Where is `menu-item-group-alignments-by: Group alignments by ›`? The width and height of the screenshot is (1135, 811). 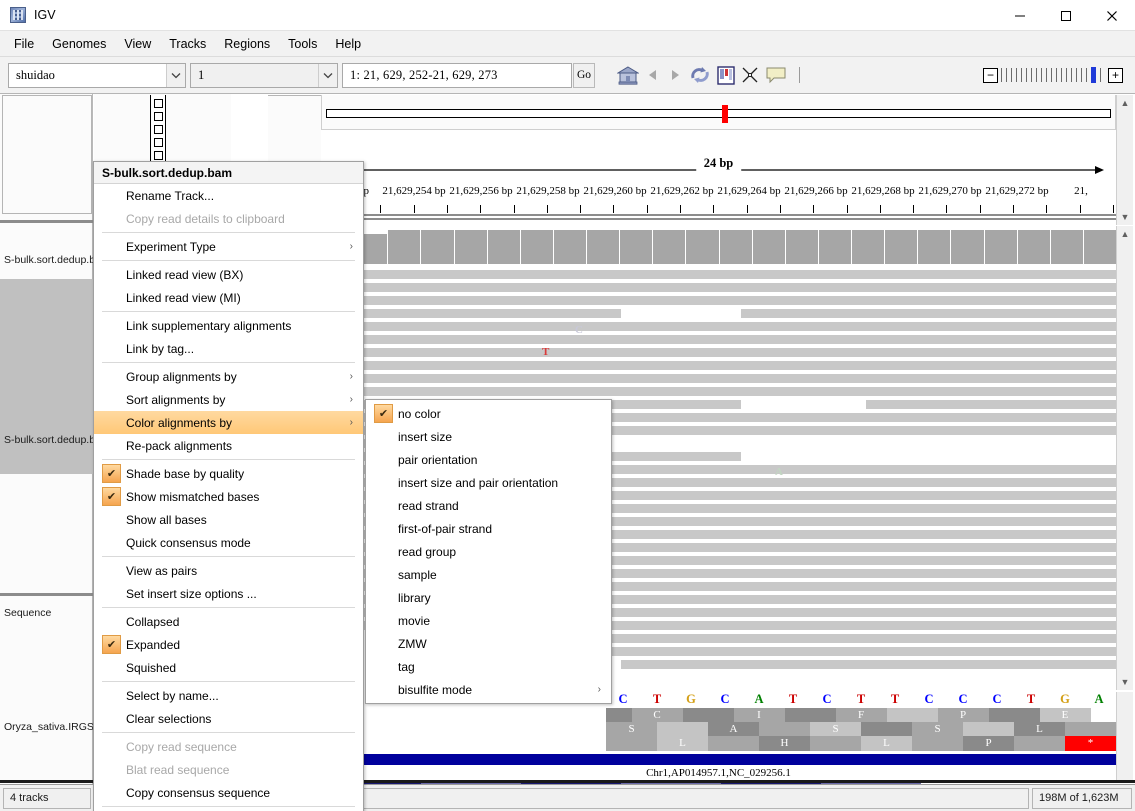 menu-item-group-alignments-by: Group alignments by › is located at coordinates (228, 376).